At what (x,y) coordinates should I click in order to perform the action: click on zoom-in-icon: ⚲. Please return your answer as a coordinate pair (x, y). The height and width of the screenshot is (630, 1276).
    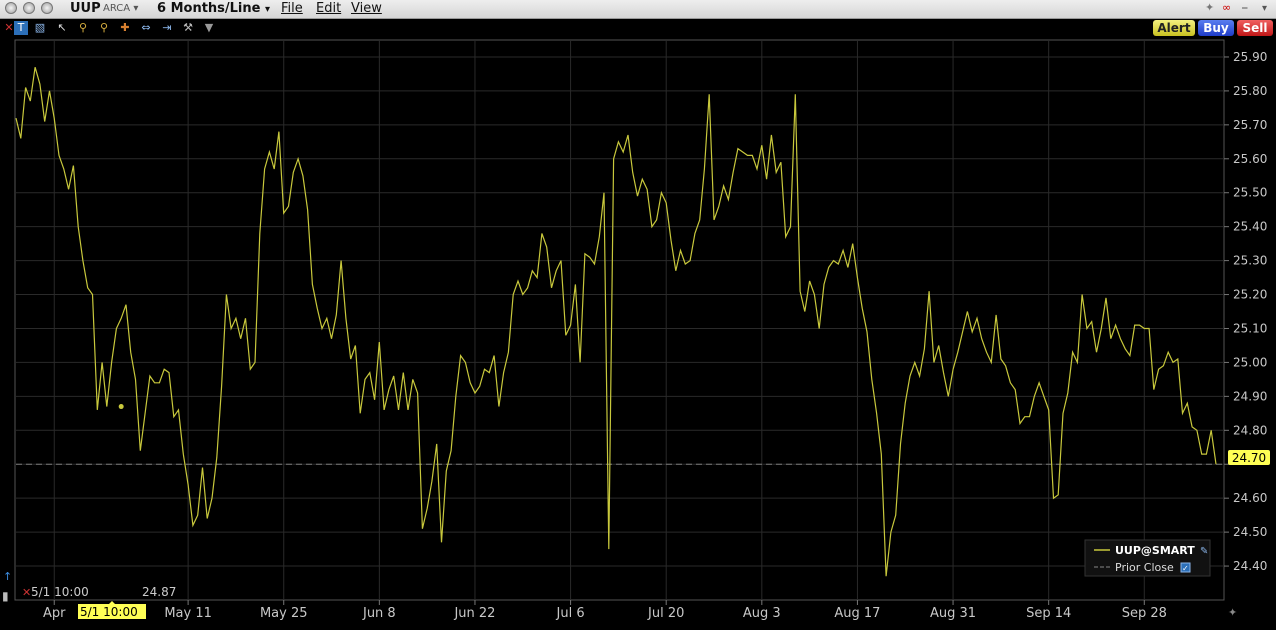
    Looking at the image, I should click on (83, 28).